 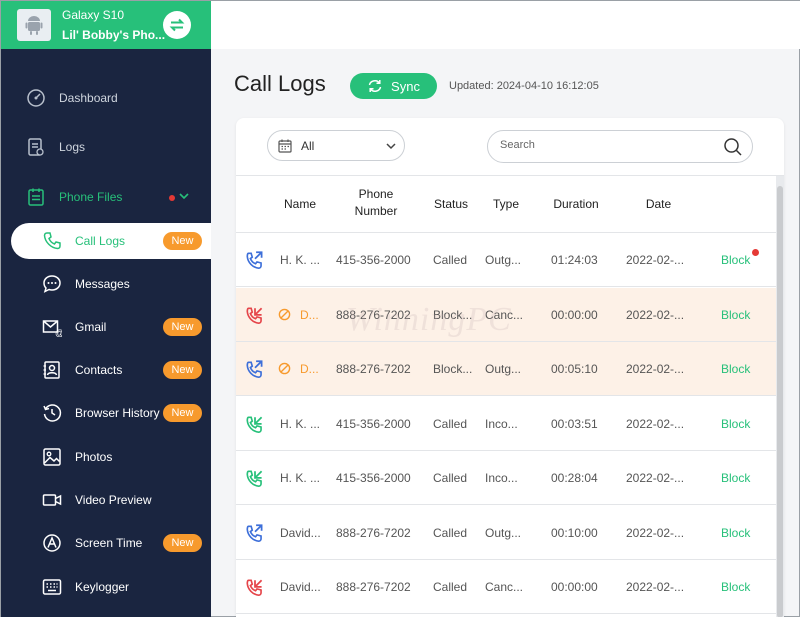 I want to click on cell-duration: 00:03:51, so click(x=574, y=423).